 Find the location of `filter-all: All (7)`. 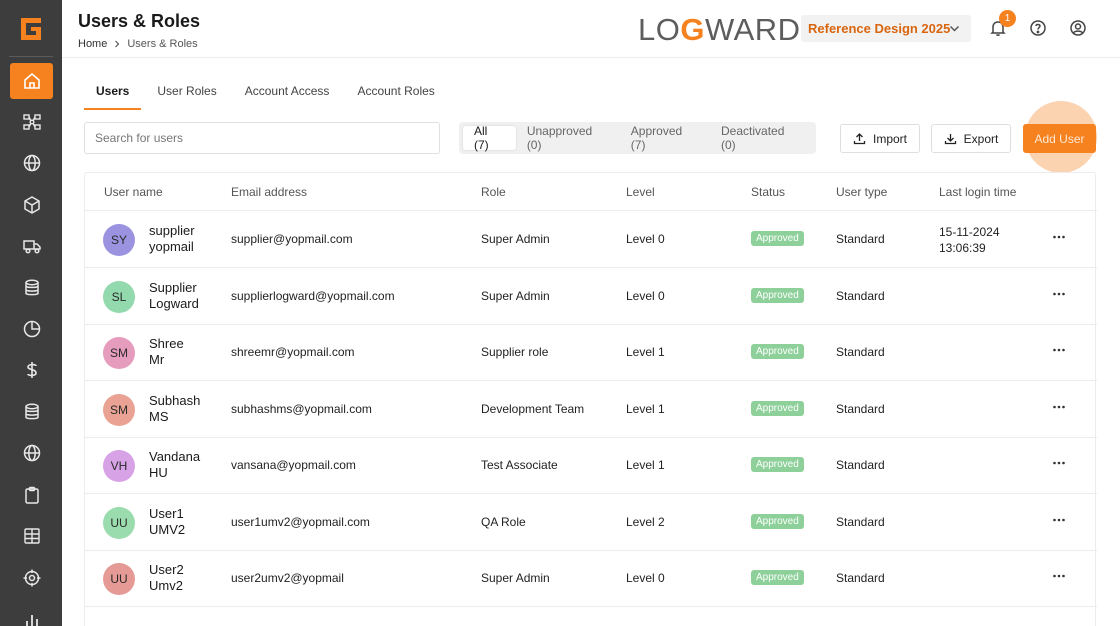

filter-all: All (7) is located at coordinates (489, 138).